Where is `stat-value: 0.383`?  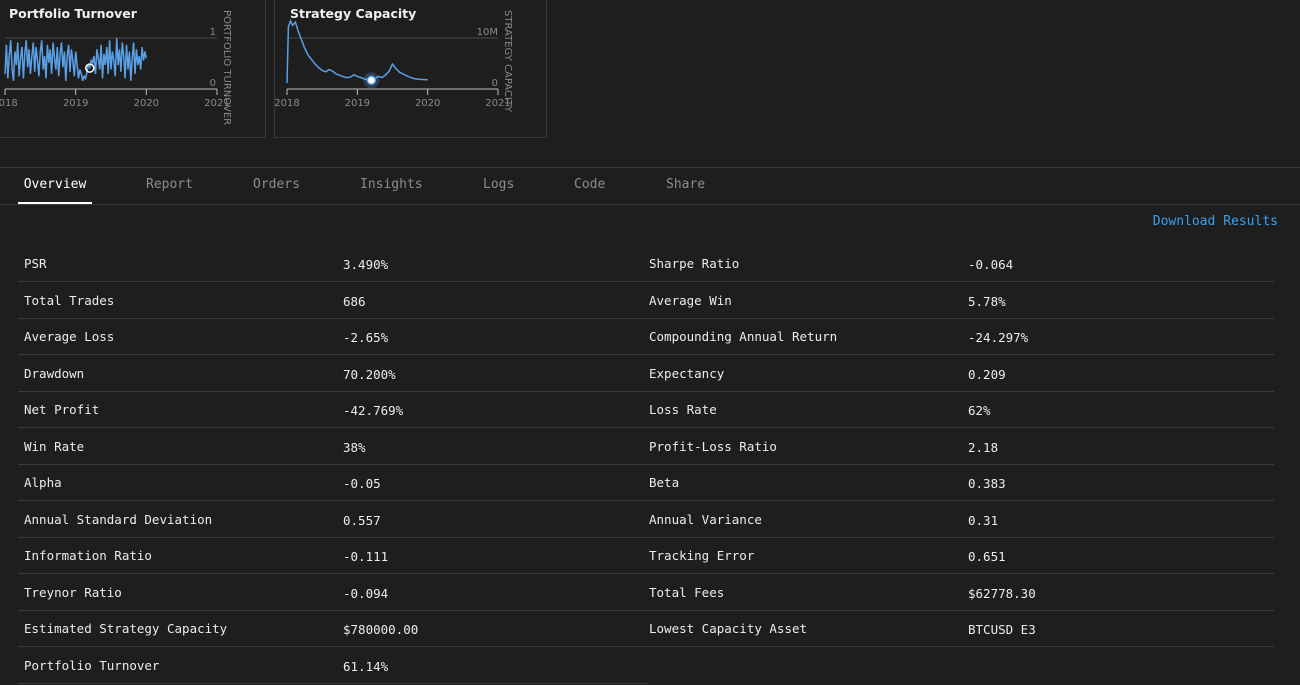
stat-value: 0.383 is located at coordinates (987, 483).